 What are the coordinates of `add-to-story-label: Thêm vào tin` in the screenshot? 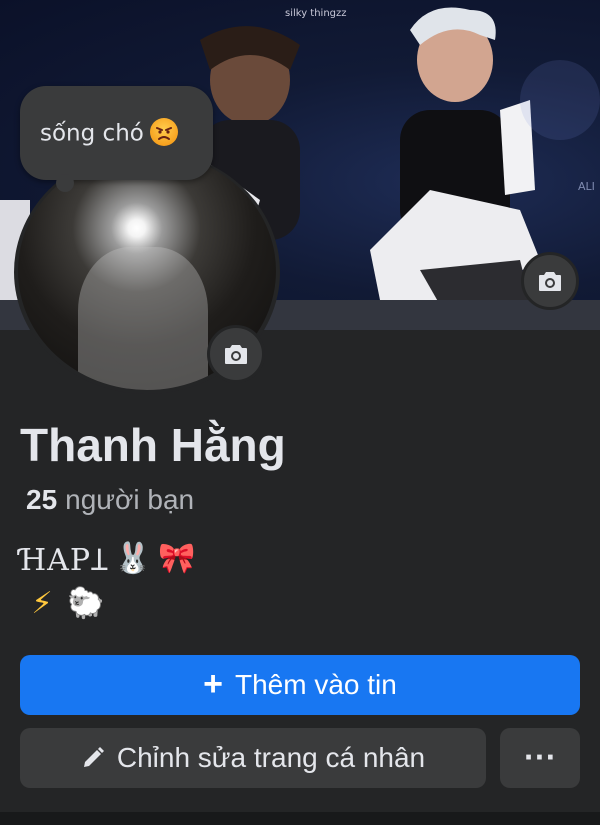 It's located at (316, 684).